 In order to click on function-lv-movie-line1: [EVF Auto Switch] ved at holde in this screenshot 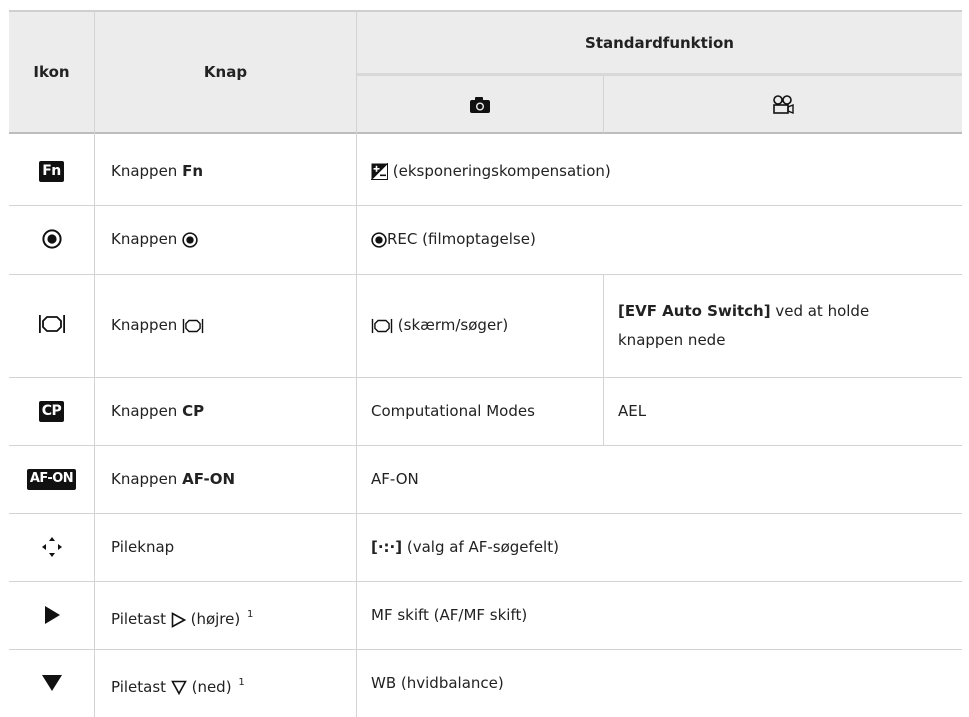, I will do `click(744, 311)`.